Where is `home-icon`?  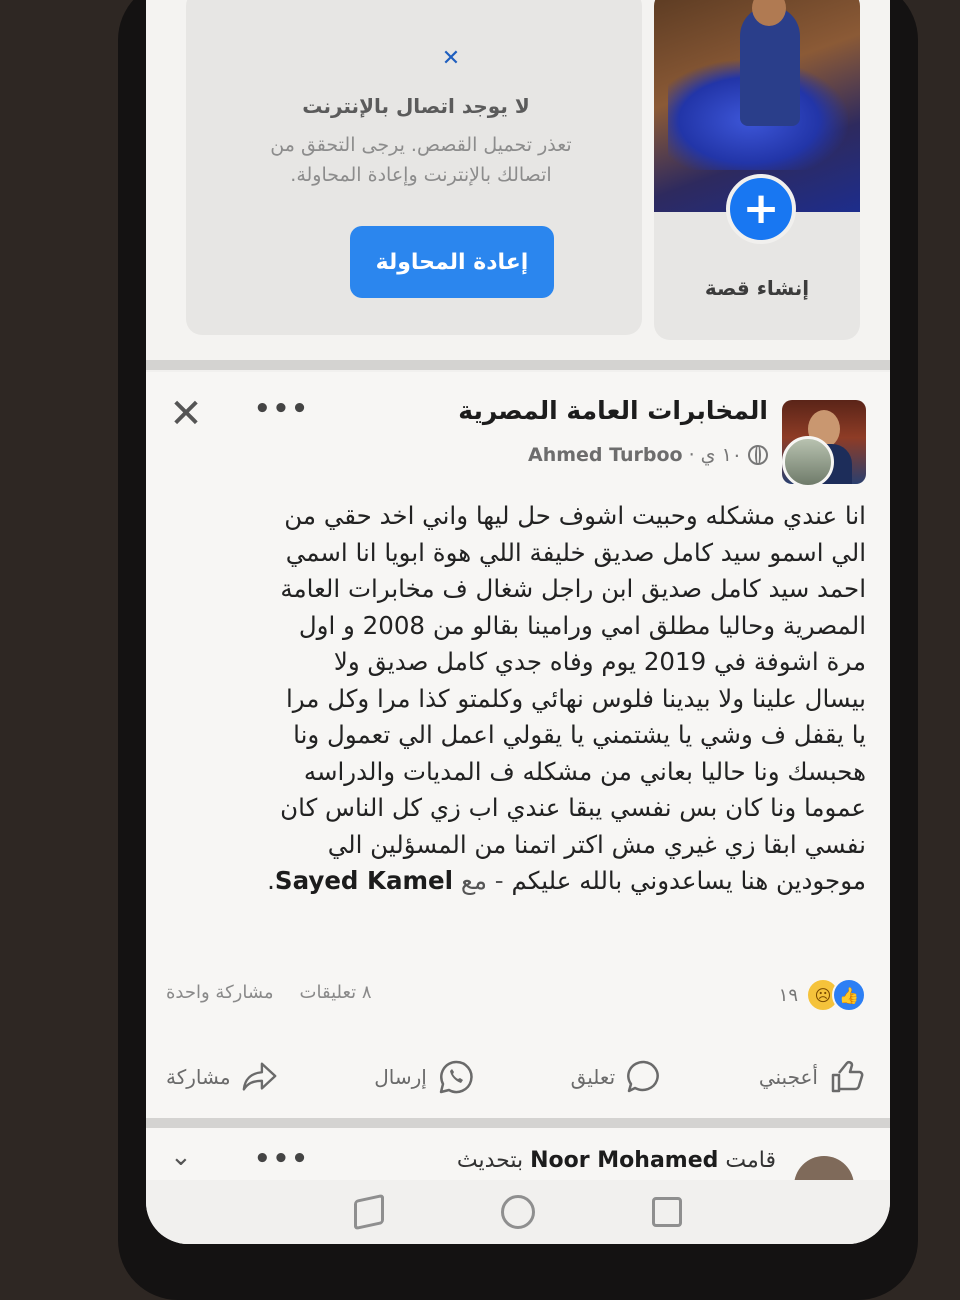
home-icon is located at coordinates (517, 1212).